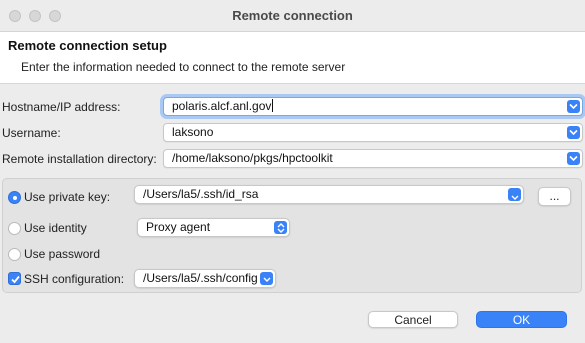  What do you see at coordinates (222, 106) in the screenshot?
I see `hostname-value: polaris.alcf.anl.gov` at bounding box center [222, 106].